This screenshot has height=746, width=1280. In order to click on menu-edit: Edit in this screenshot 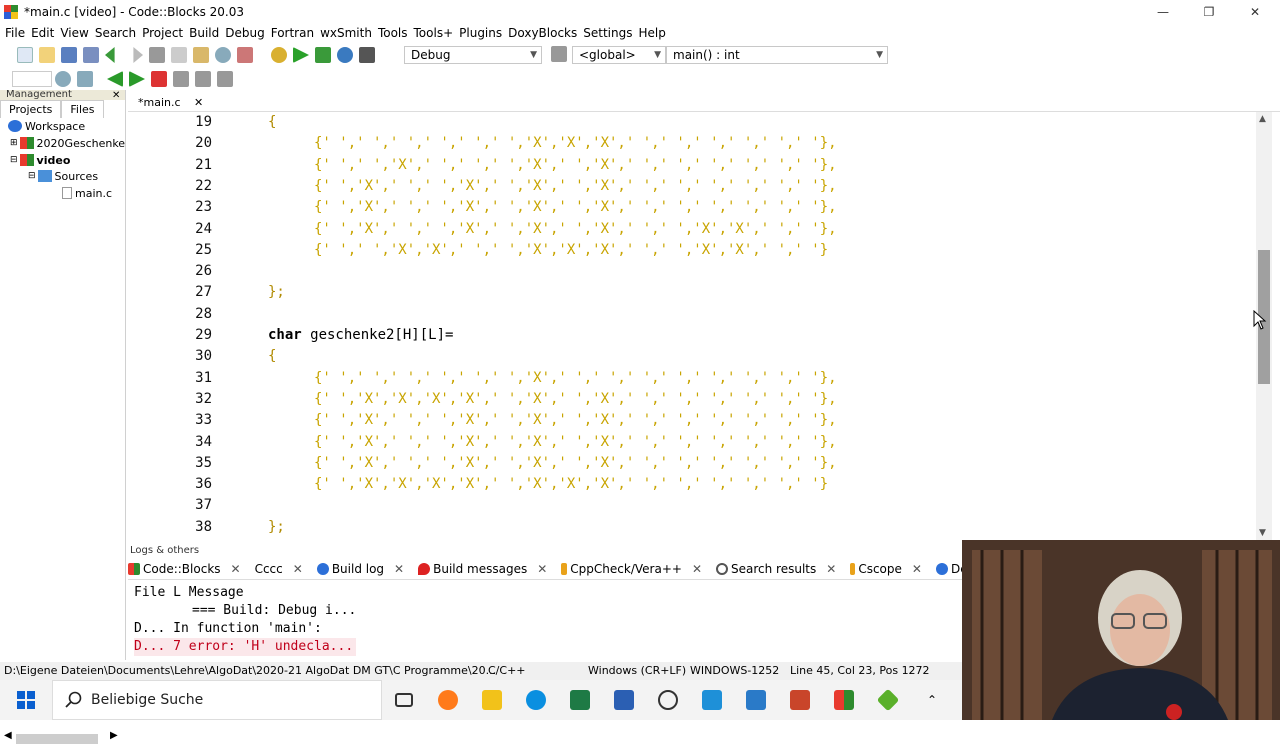, I will do `click(42, 33)`.